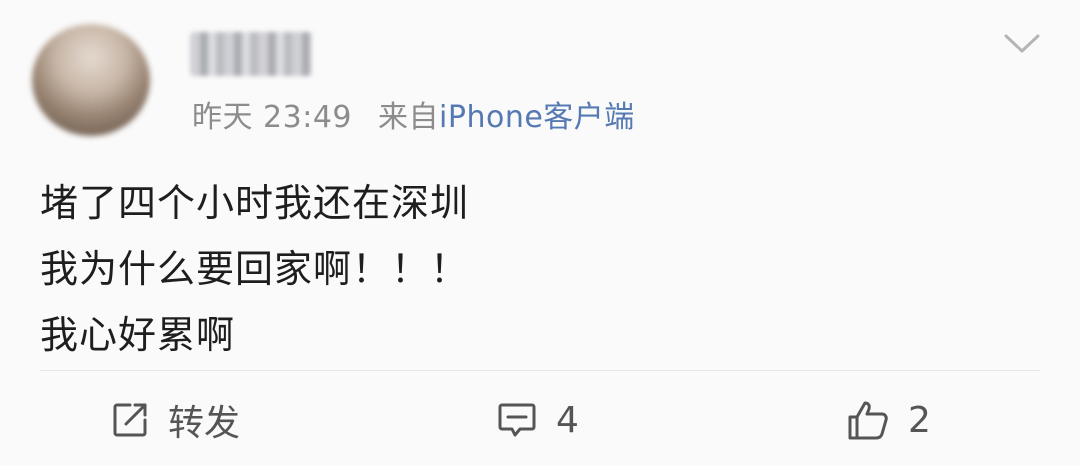 Image resolution: width=1080 pixels, height=466 pixels. What do you see at coordinates (204, 423) in the screenshot?
I see `repost-label: 转发` at bounding box center [204, 423].